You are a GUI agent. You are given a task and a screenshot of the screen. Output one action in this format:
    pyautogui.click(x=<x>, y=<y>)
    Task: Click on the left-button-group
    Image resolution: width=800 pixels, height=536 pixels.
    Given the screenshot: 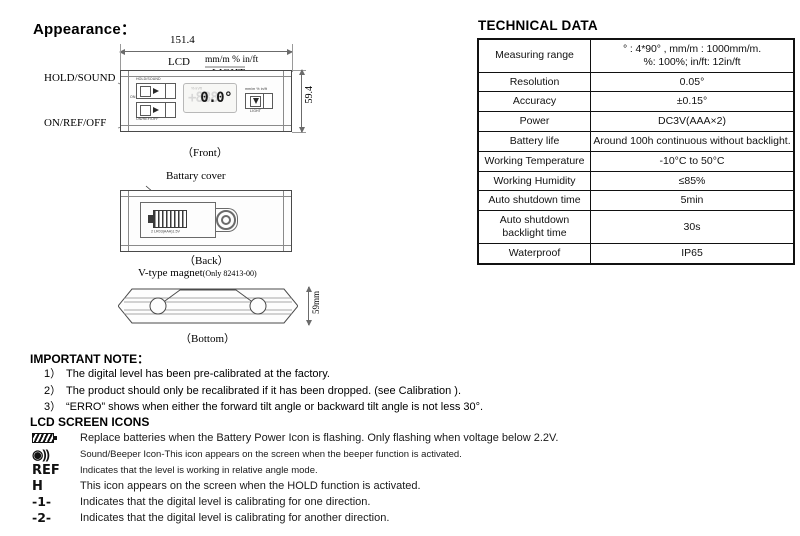 What is the action you would take?
    pyautogui.click(x=157, y=102)
    